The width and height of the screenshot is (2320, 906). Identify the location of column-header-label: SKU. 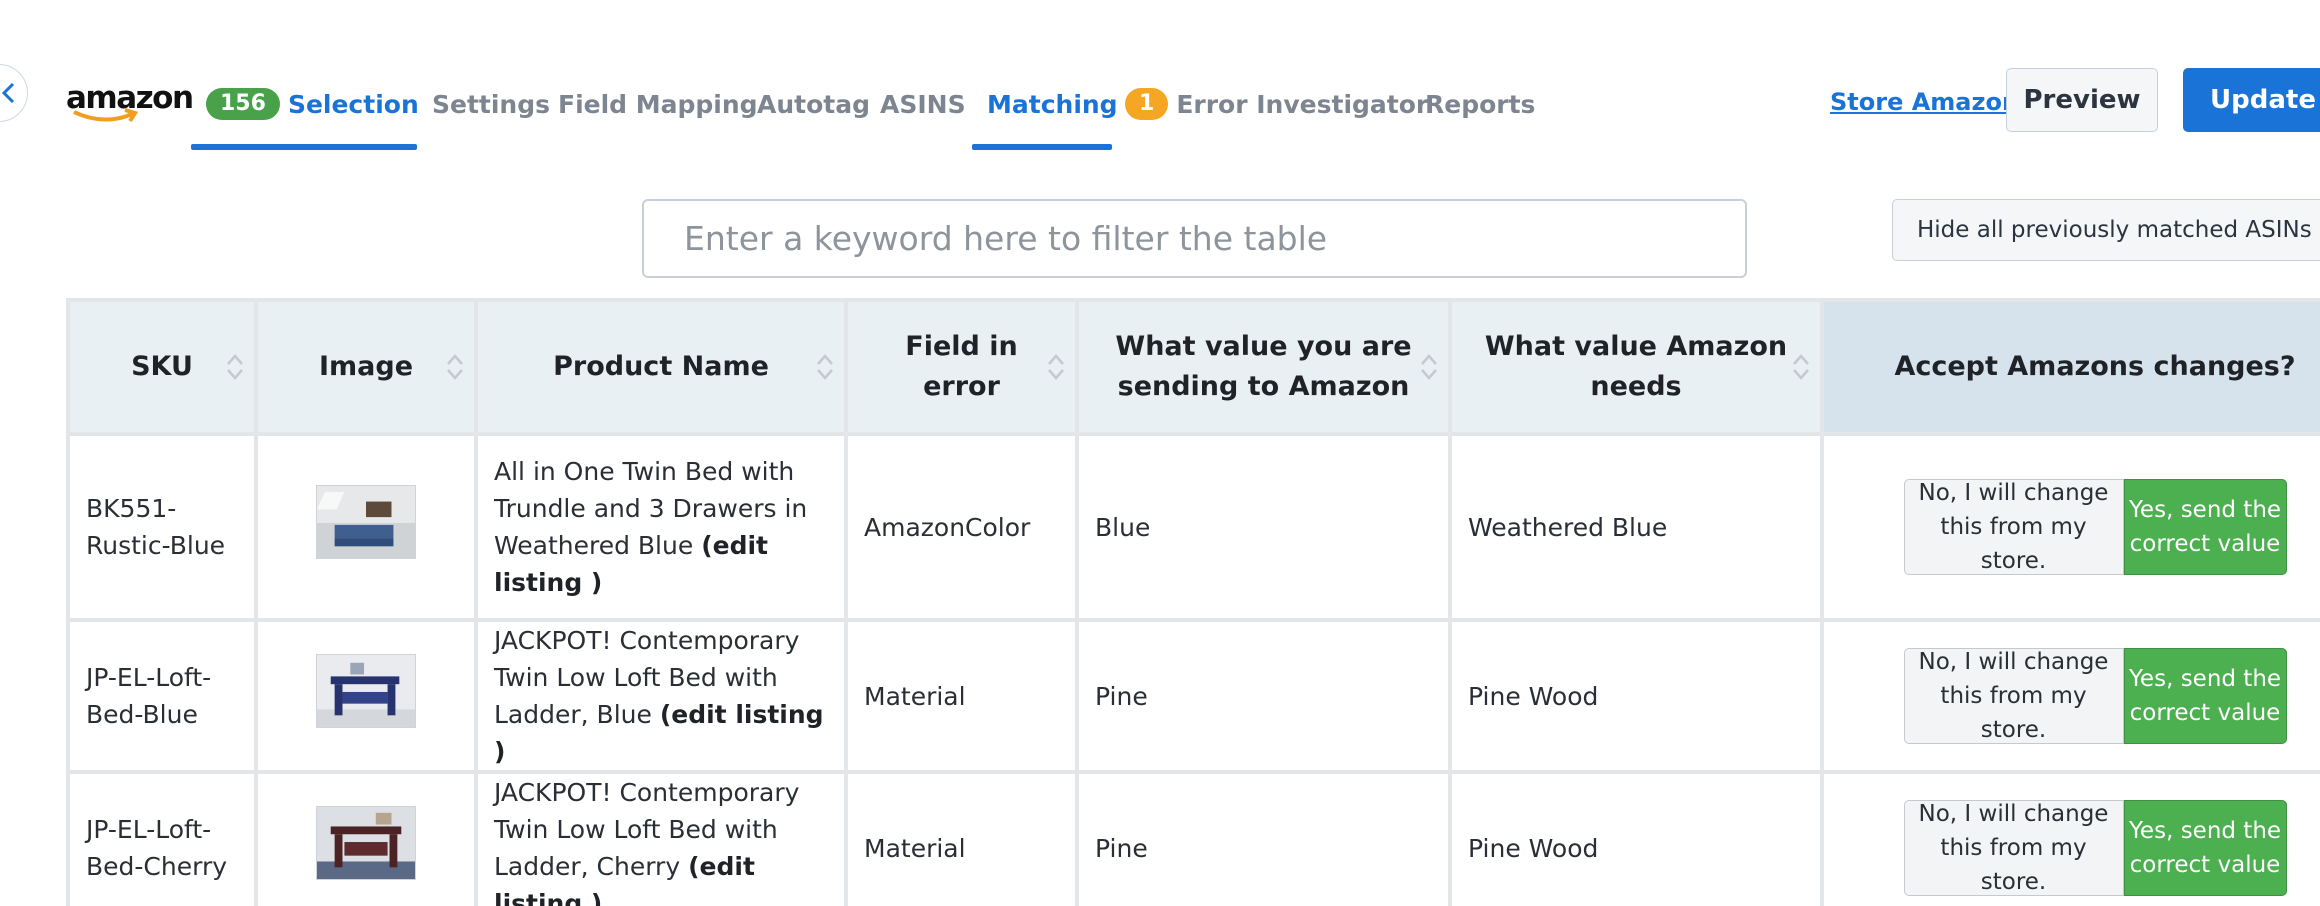
(162, 366).